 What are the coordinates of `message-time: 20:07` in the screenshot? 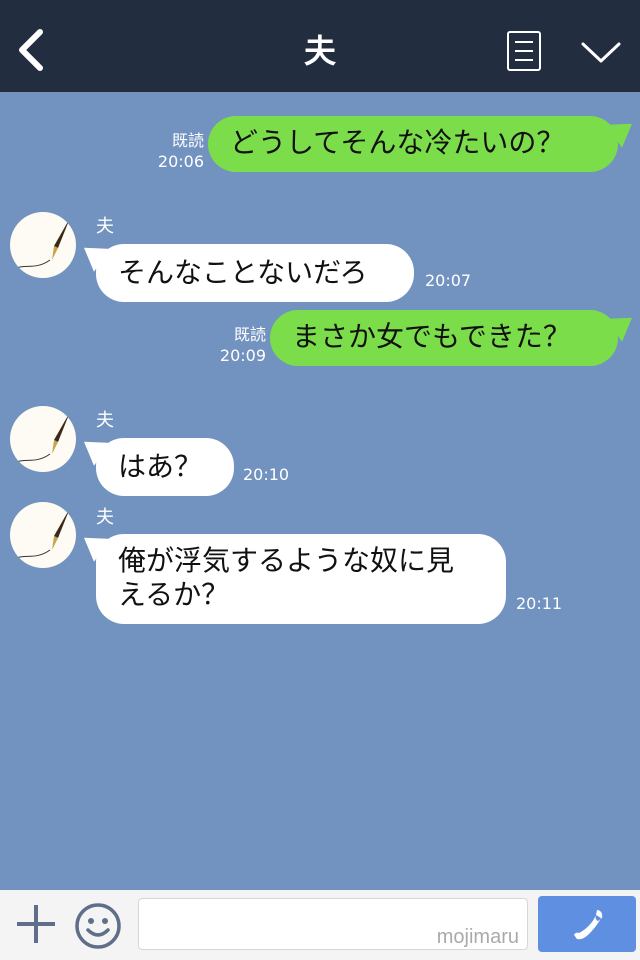 It's located at (448, 280).